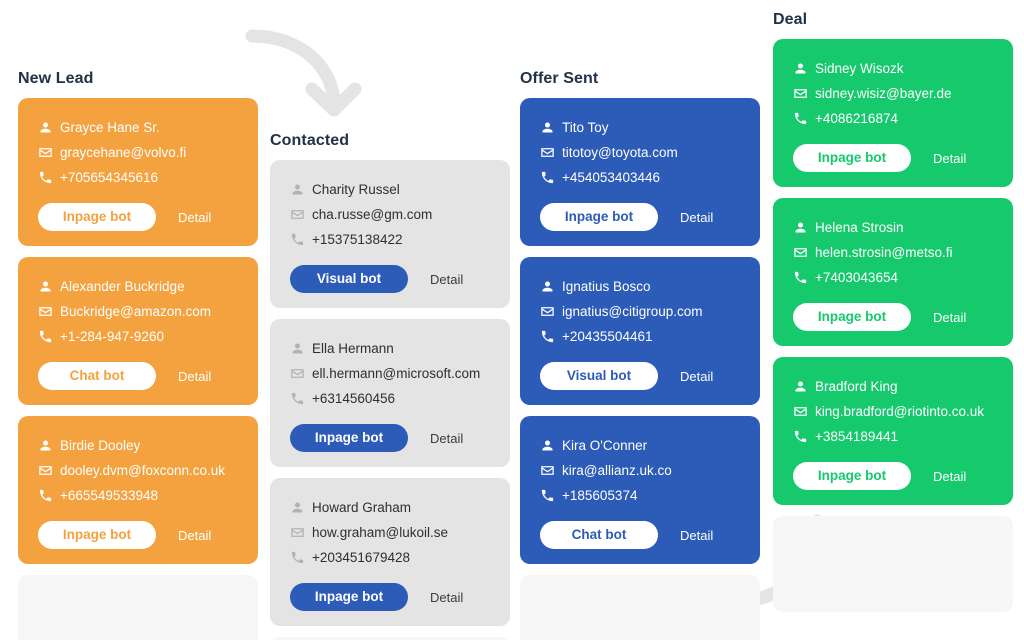  Describe the element at coordinates (611, 177) in the screenshot. I see `card-phone-text: +454053403446` at that location.